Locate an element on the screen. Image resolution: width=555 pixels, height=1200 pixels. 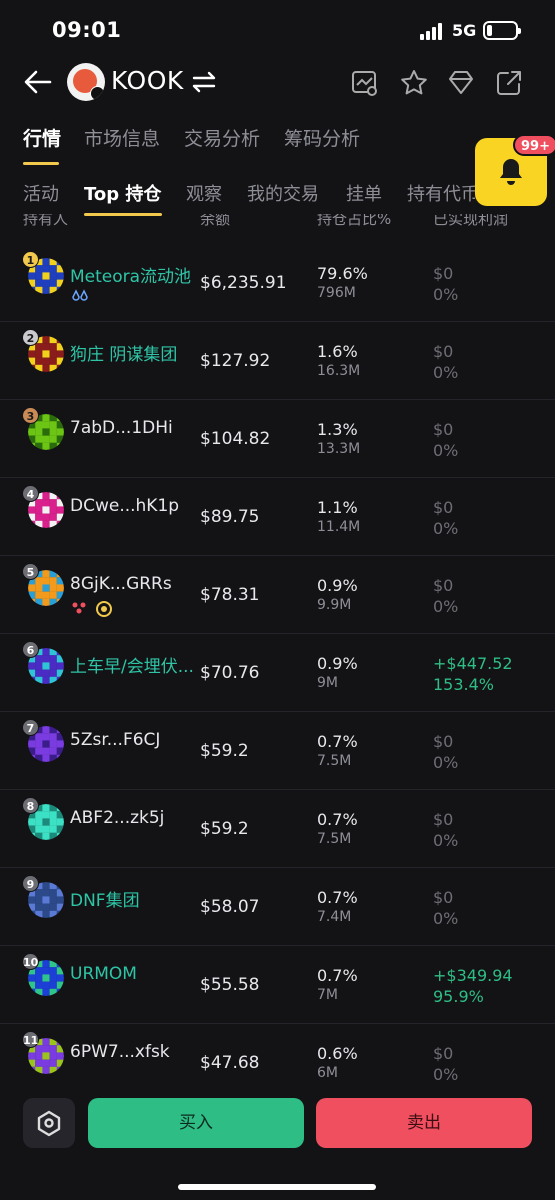
action-bar: 买入 卖出 is located at coordinates (277, 1145).